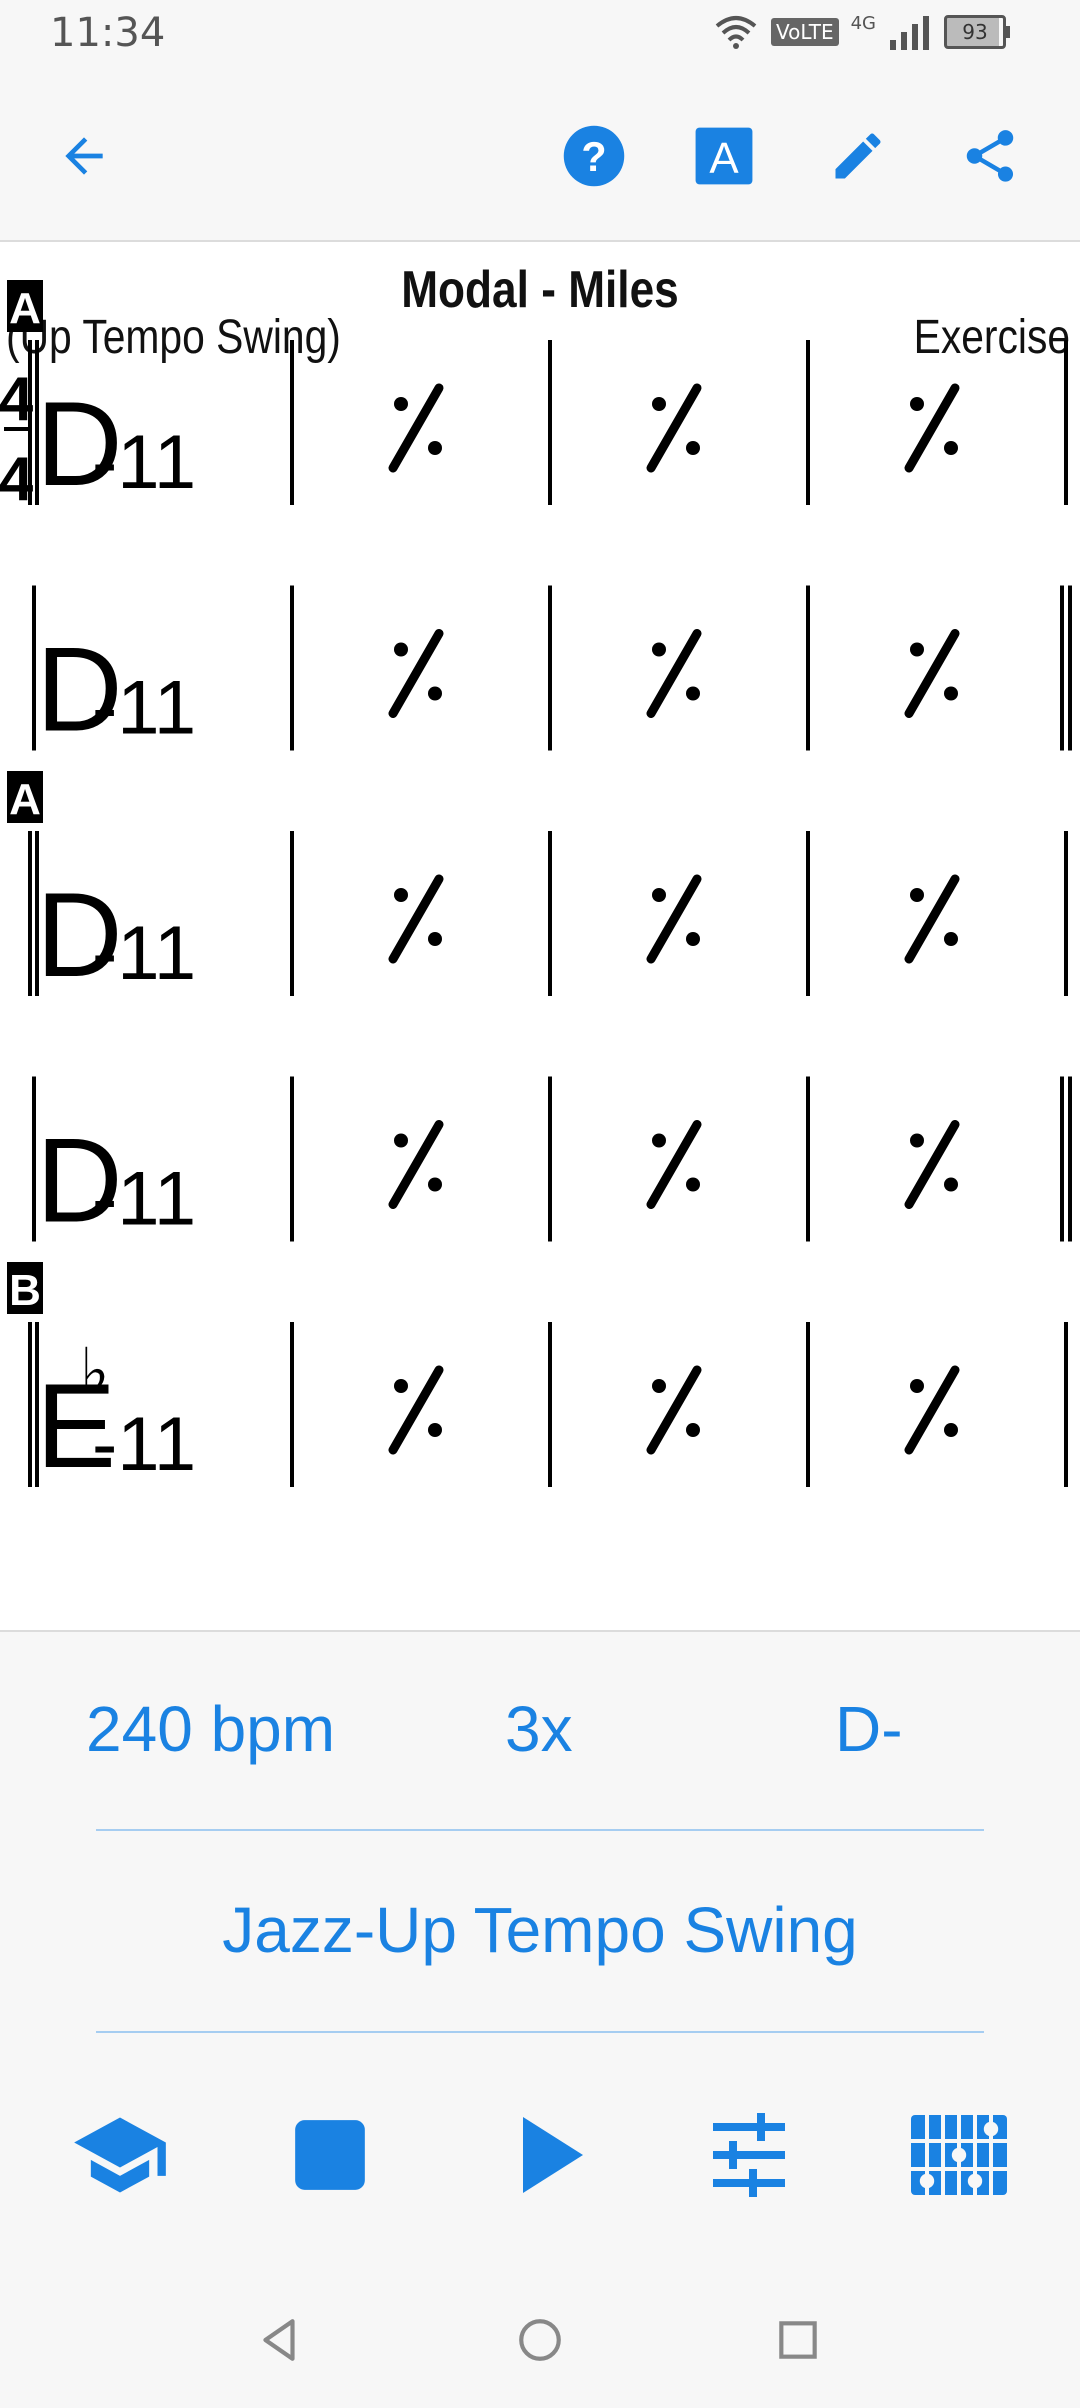 The height and width of the screenshot is (2408, 1080). I want to click on play-icon, so click(553, 2155).